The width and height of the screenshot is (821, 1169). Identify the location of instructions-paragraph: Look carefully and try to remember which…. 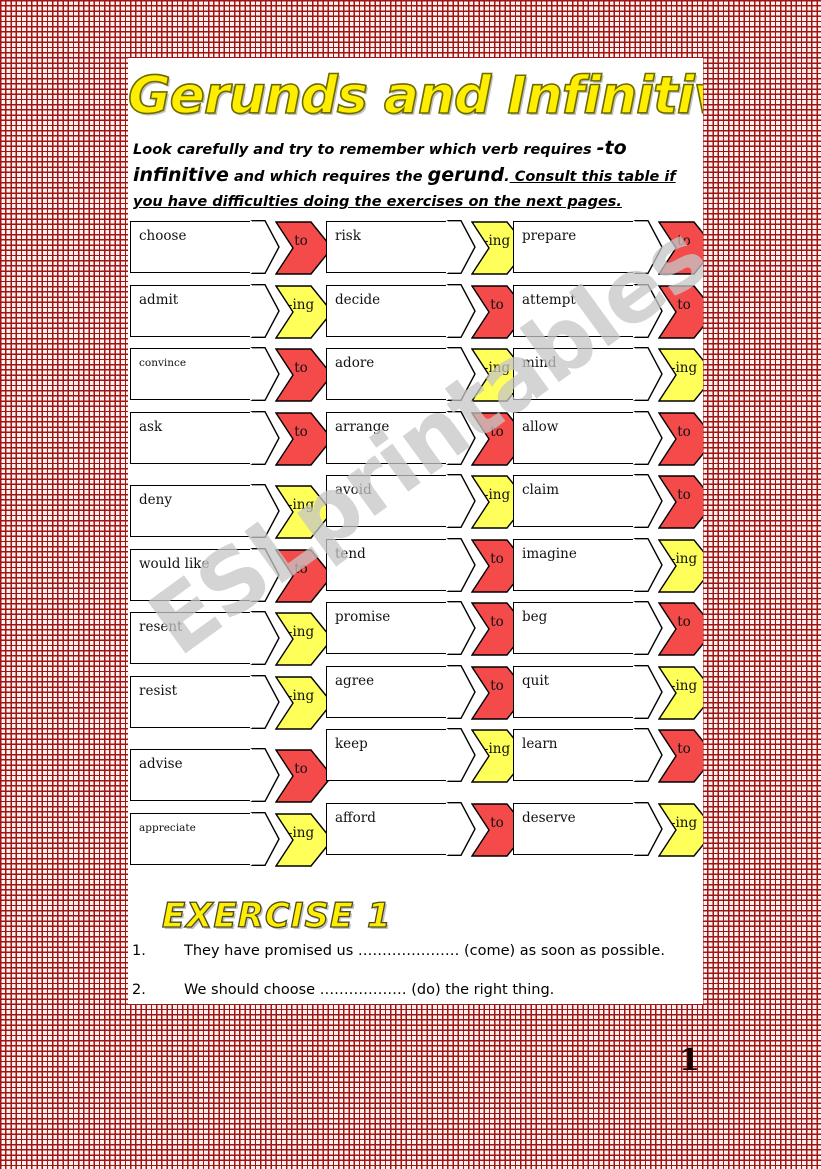
(415, 175).